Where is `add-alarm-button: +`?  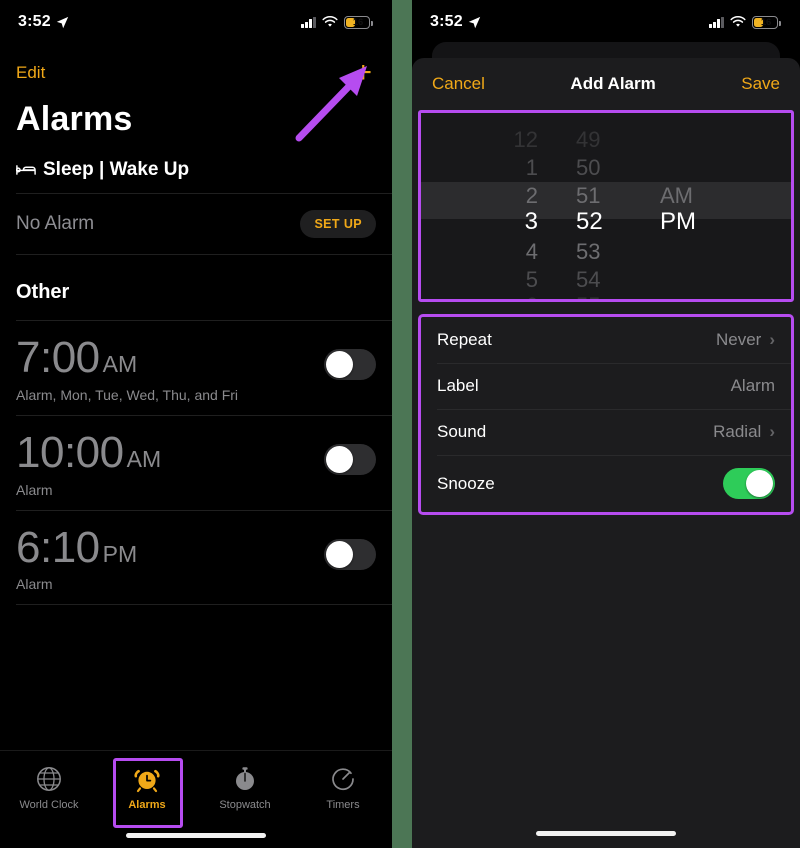
add-alarm-button: + is located at coordinates (364, 73).